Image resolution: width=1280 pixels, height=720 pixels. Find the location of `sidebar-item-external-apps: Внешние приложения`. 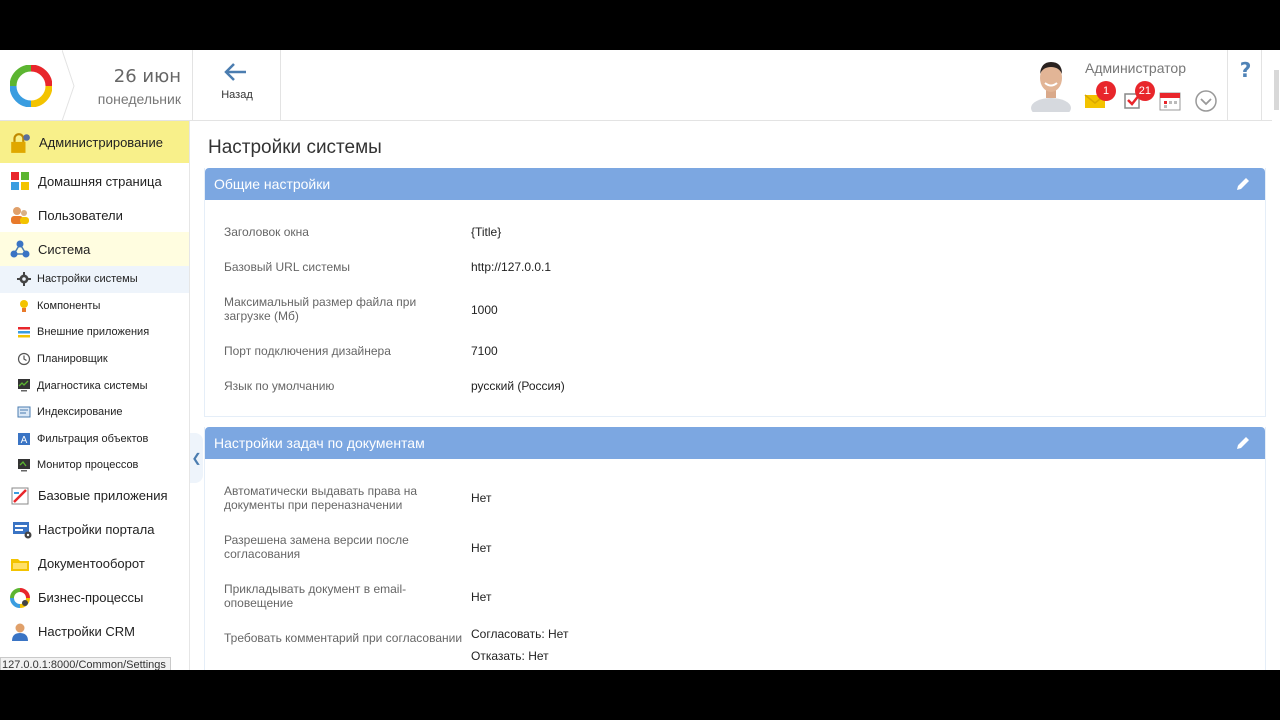

sidebar-item-external-apps: Внешние приложения is located at coordinates (94, 332).